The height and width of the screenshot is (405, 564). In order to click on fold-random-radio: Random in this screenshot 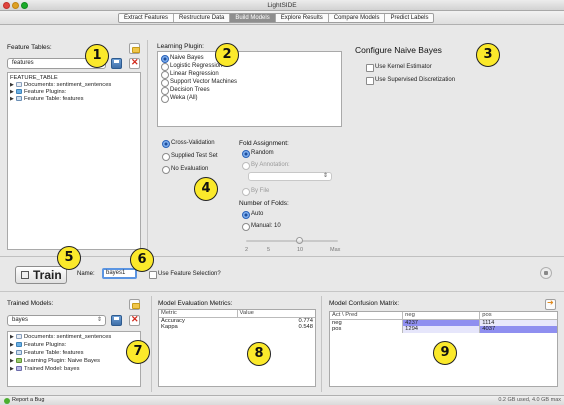, I will do `click(258, 153)`.